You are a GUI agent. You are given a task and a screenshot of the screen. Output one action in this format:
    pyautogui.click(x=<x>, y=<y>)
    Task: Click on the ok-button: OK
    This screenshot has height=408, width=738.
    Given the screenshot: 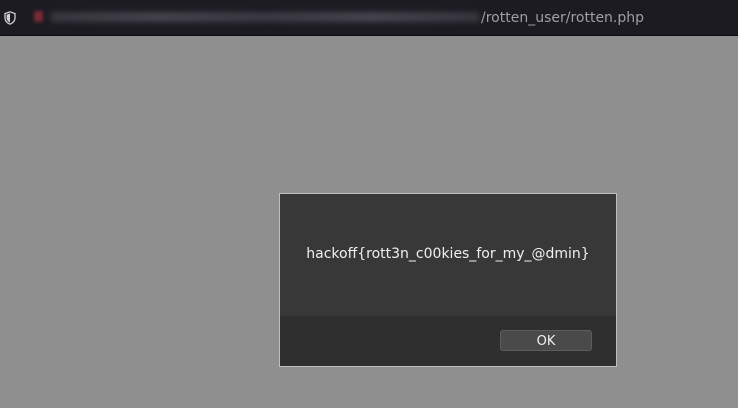 What is the action you would take?
    pyautogui.click(x=546, y=340)
    